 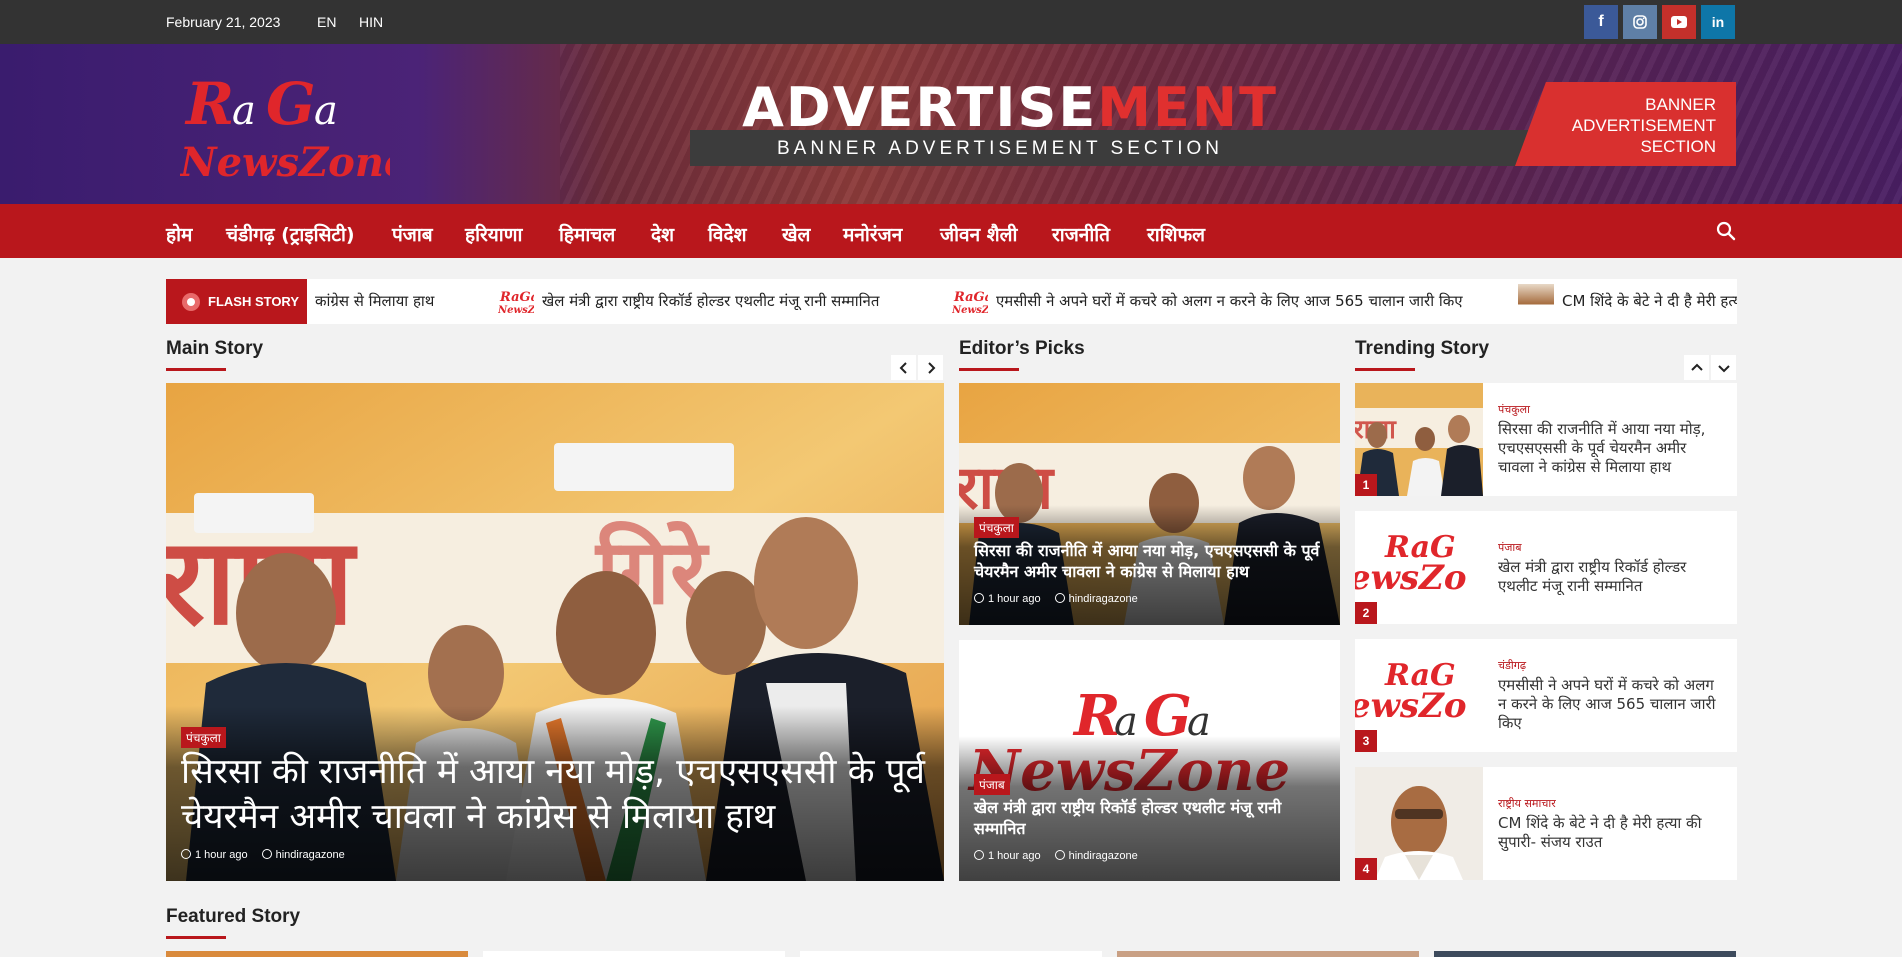 I want to click on youtube-icon, so click(x=1679, y=22).